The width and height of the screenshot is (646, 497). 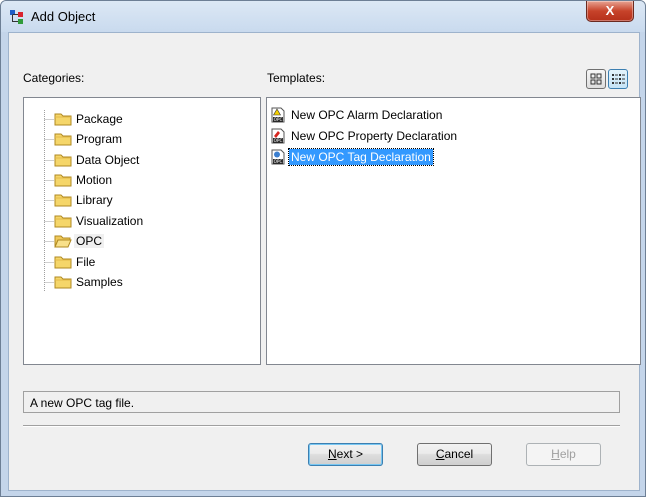 I want to click on window-title: Add Object, so click(x=63, y=16).